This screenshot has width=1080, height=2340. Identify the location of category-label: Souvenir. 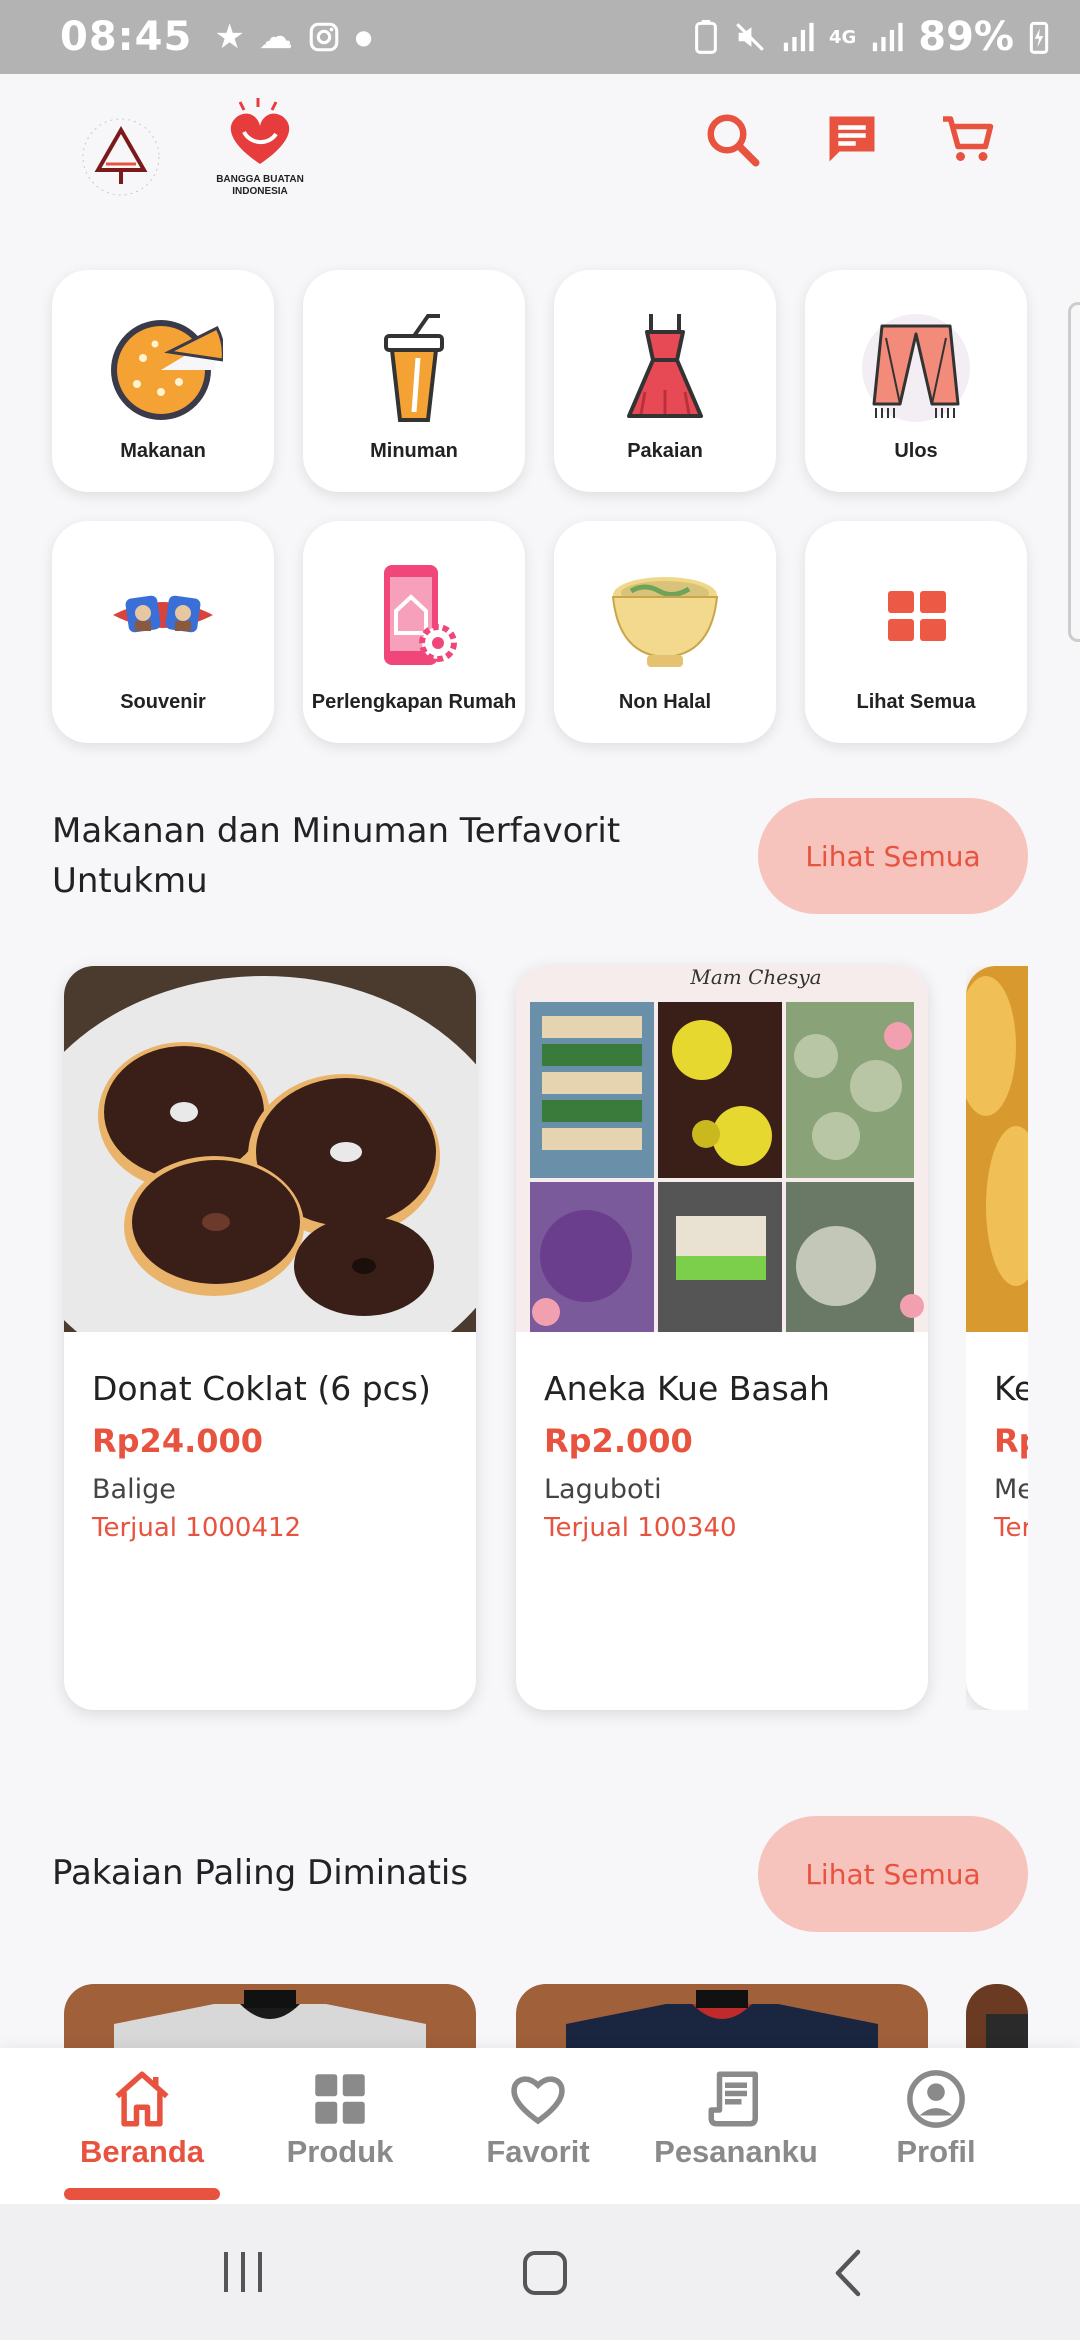
(163, 702).